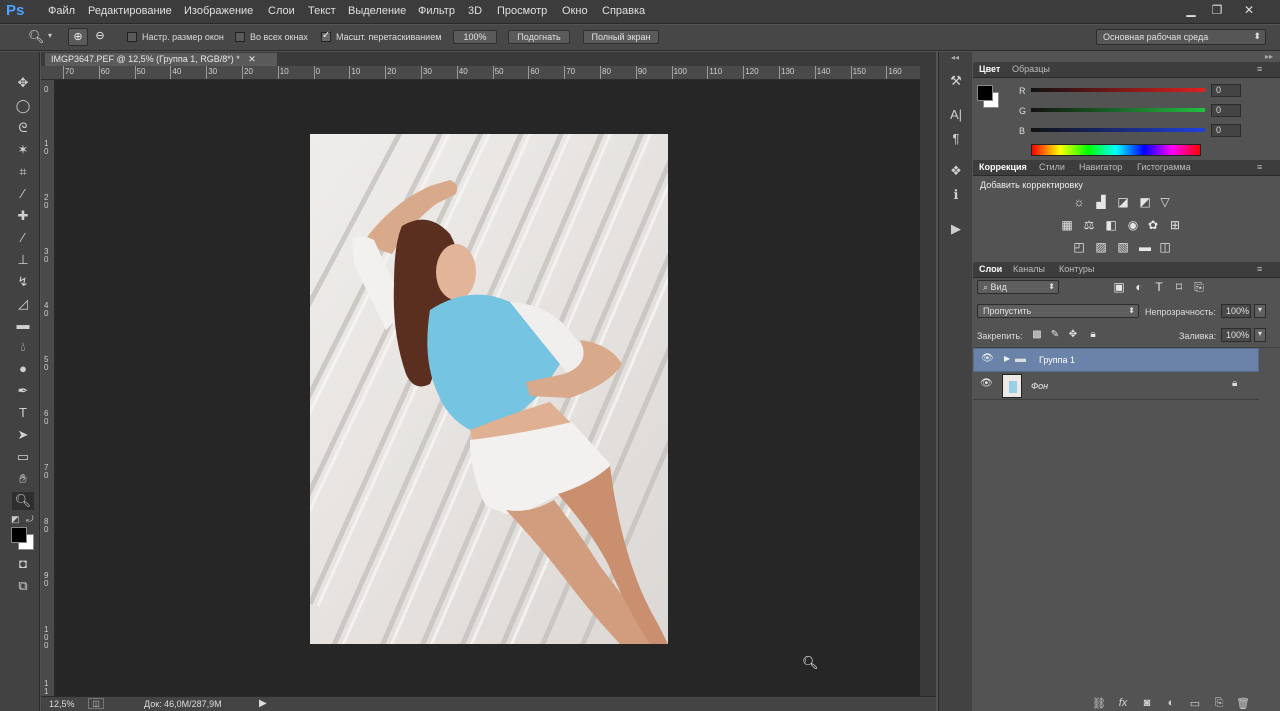 The height and width of the screenshot is (711, 1280). What do you see at coordinates (928, 381) in the screenshot?
I see `vertical-scrollbar` at bounding box center [928, 381].